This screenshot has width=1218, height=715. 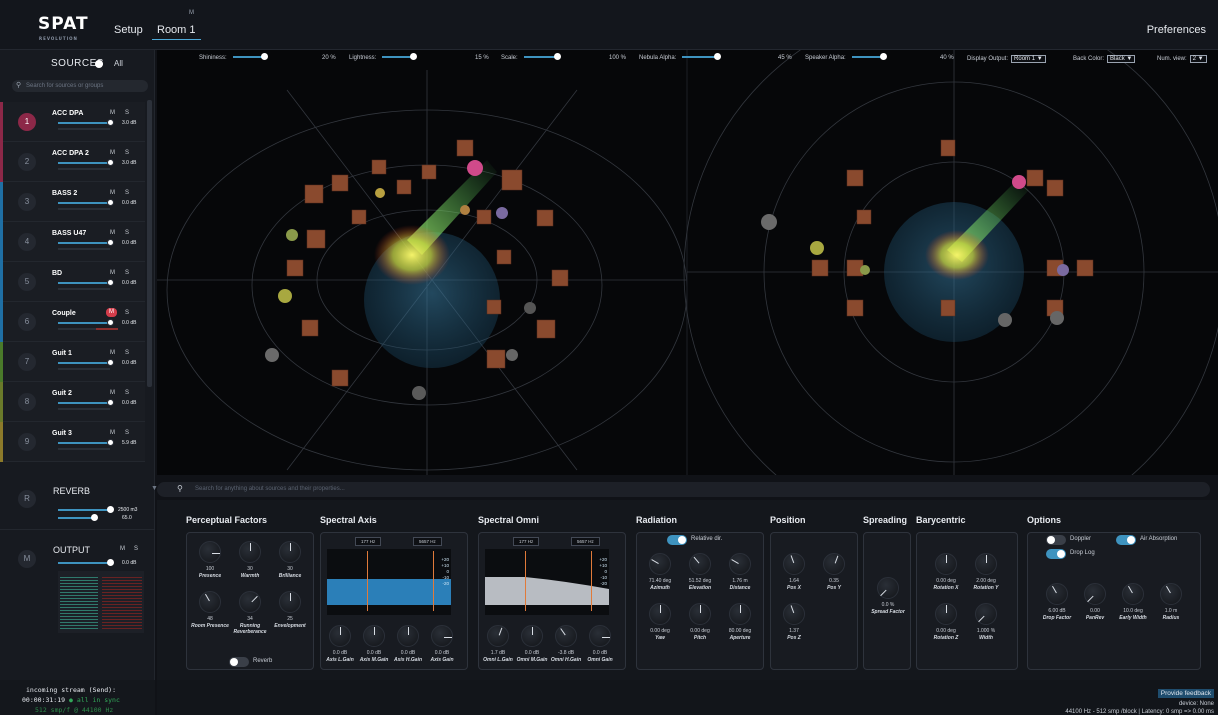 What do you see at coordinates (680, 57) in the screenshot?
I see `nebula-control: Nebula Alpha:` at bounding box center [680, 57].